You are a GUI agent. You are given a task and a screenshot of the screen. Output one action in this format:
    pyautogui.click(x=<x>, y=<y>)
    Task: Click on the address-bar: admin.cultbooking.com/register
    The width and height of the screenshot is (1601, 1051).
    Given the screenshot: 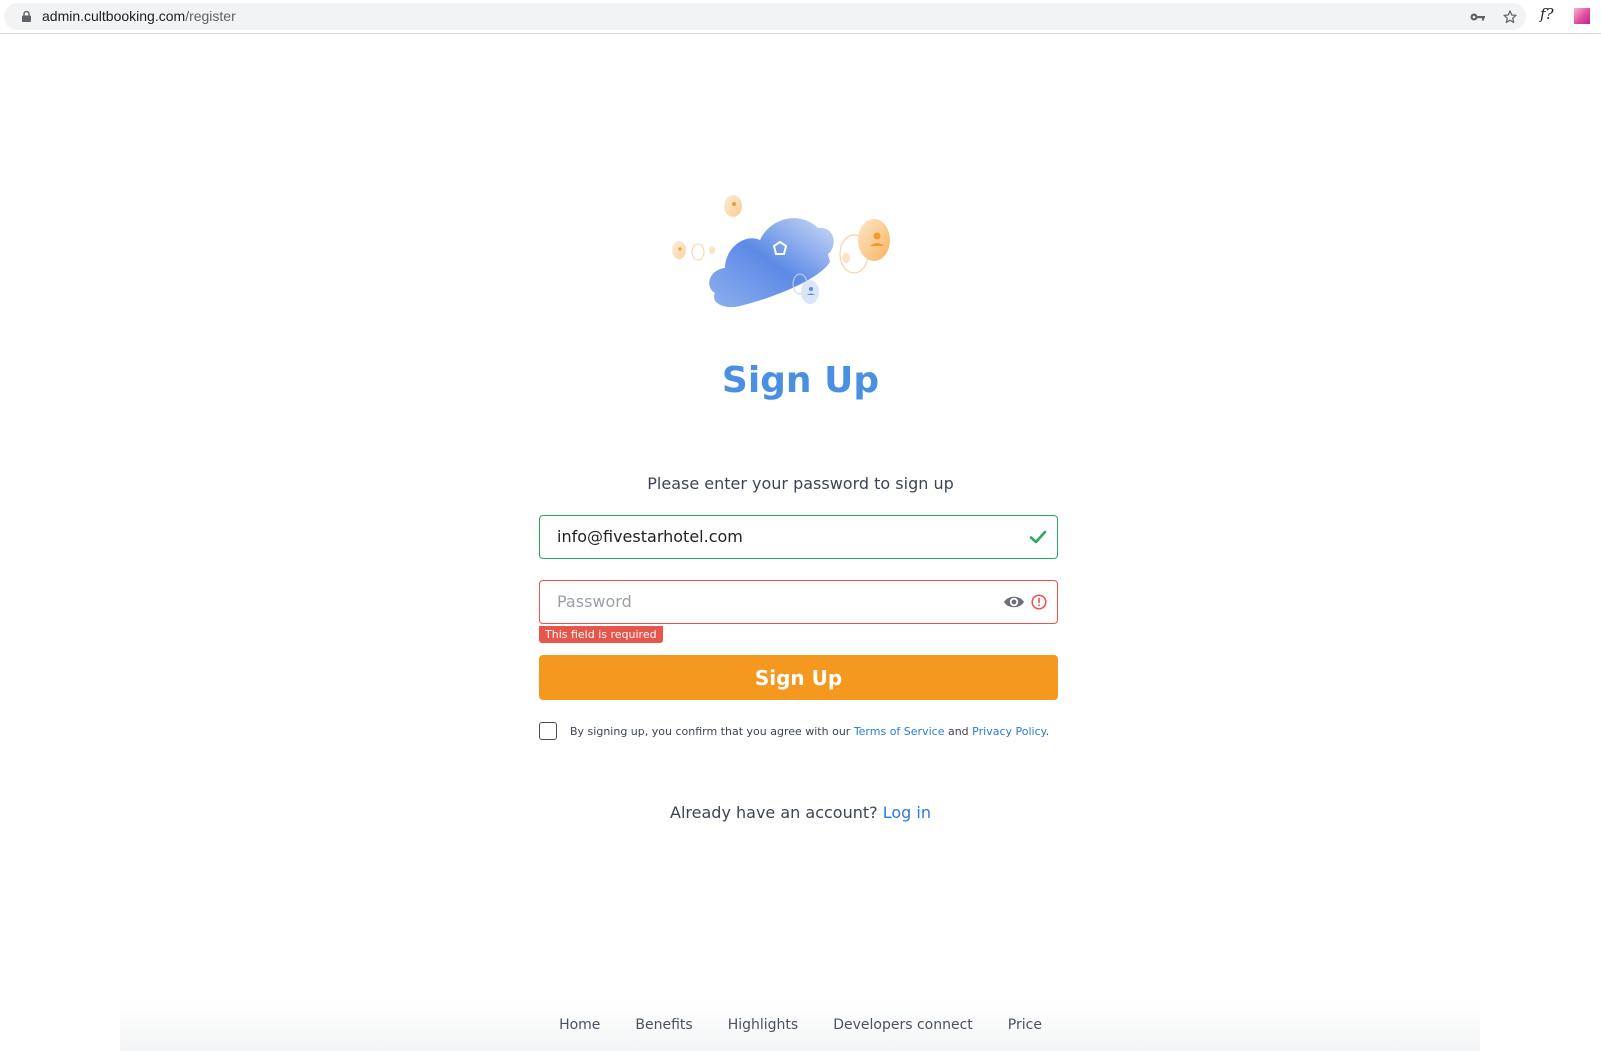 What is the action you would take?
    pyautogui.click(x=765, y=16)
    